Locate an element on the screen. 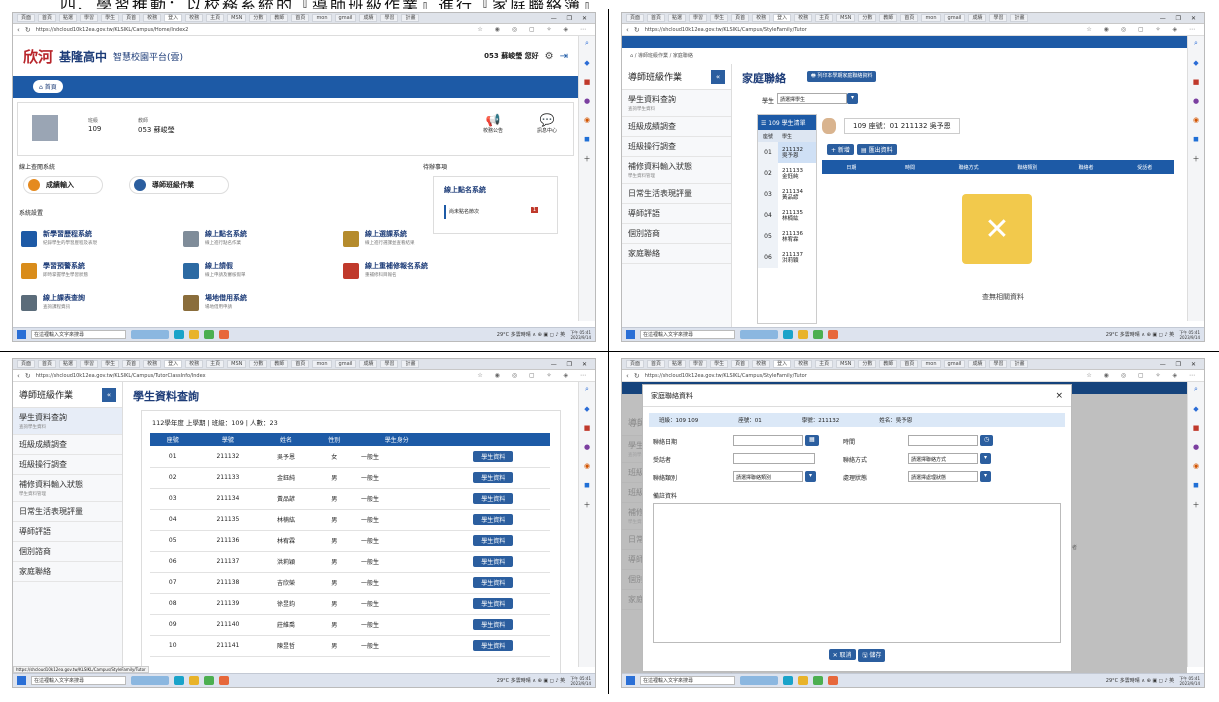 Image resolution: width=1219 pixels, height=702 pixels. method-select: 請選擇聯絡方式 is located at coordinates (943, 458).